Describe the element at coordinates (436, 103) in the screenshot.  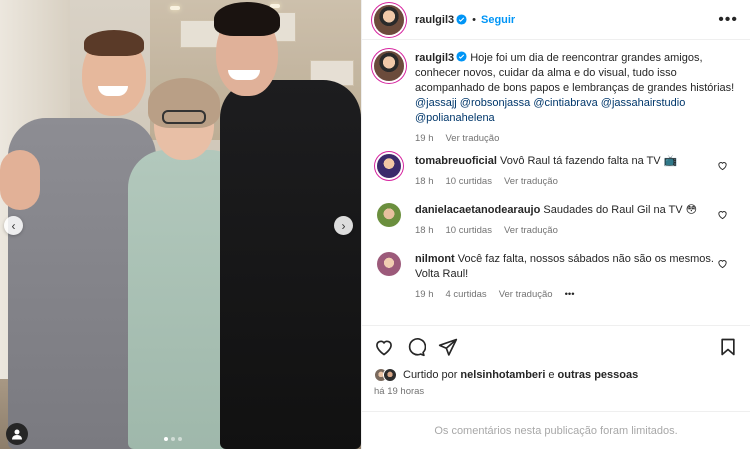
I see `mention-link: @jassajj` at that location.